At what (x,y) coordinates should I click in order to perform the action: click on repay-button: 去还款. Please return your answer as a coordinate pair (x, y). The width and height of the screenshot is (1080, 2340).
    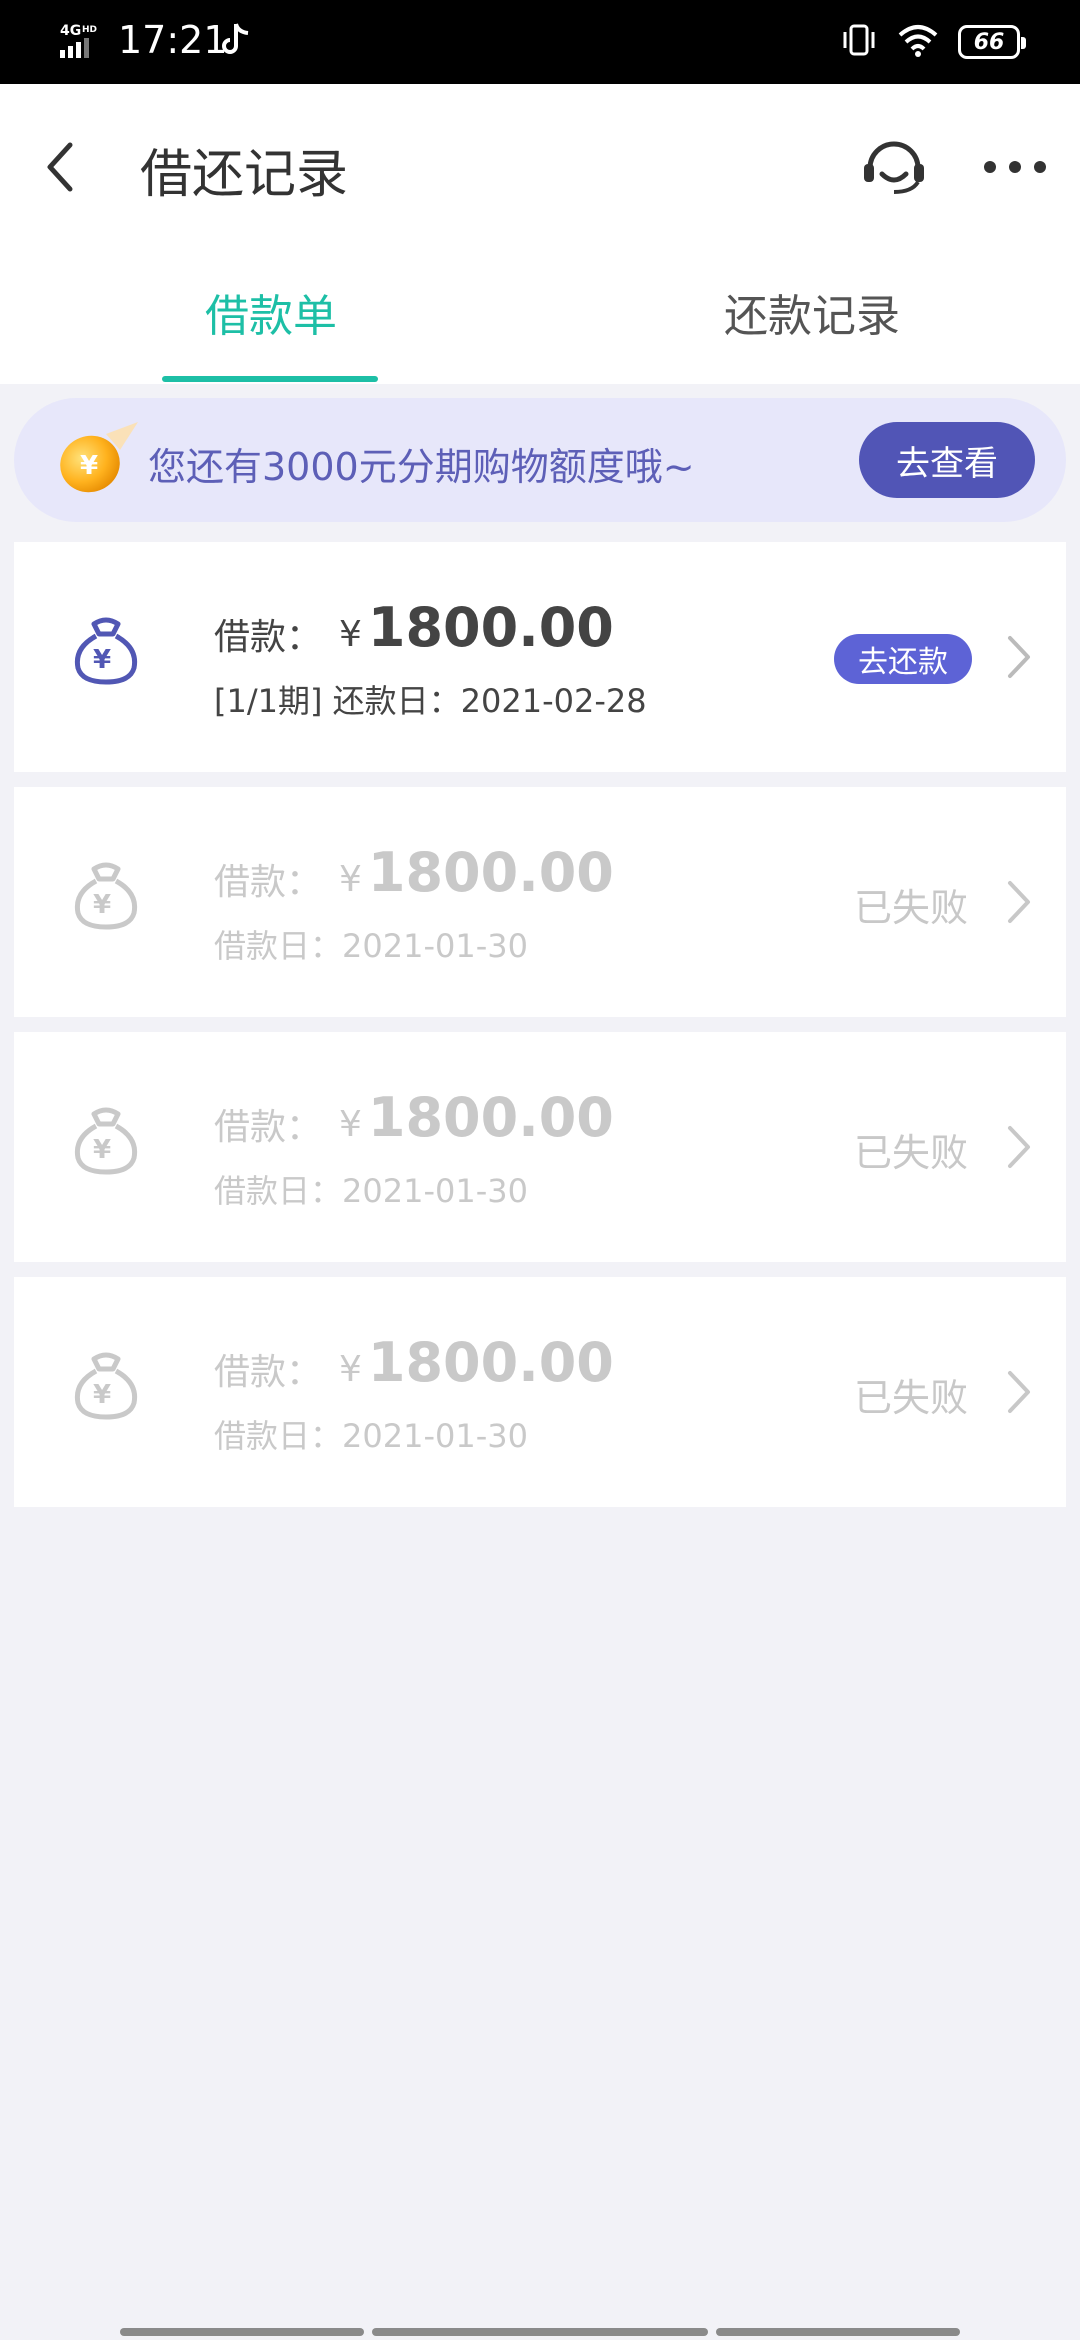
    Looking at the image, I should click on (903, 659).